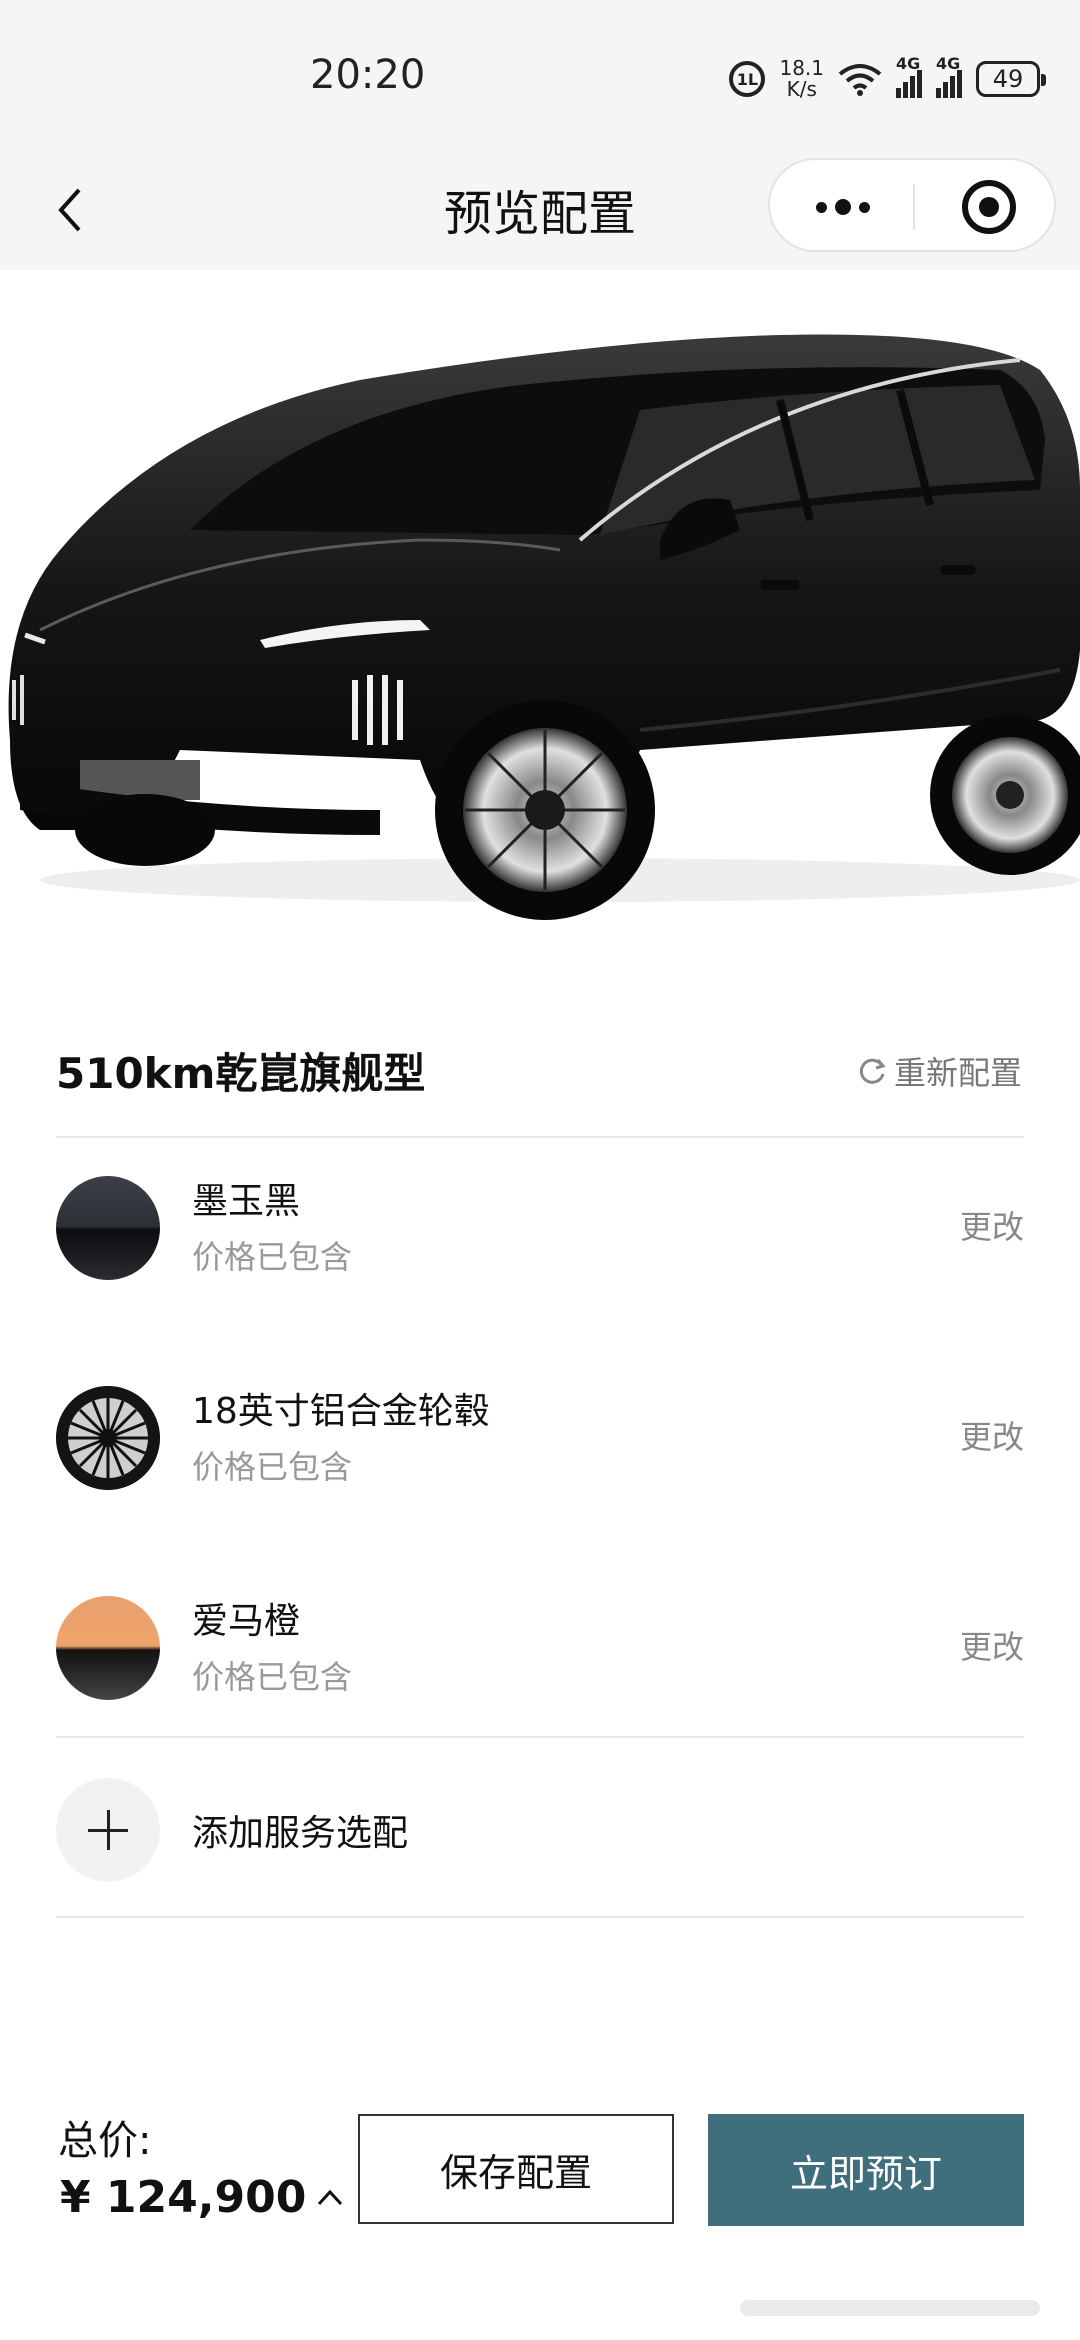 This screenshot has height=2340, width=1080. Describe the element at coordinates (540, 1830) in the screenshot. I see `add-service-row: 添加服务选配` at that location.